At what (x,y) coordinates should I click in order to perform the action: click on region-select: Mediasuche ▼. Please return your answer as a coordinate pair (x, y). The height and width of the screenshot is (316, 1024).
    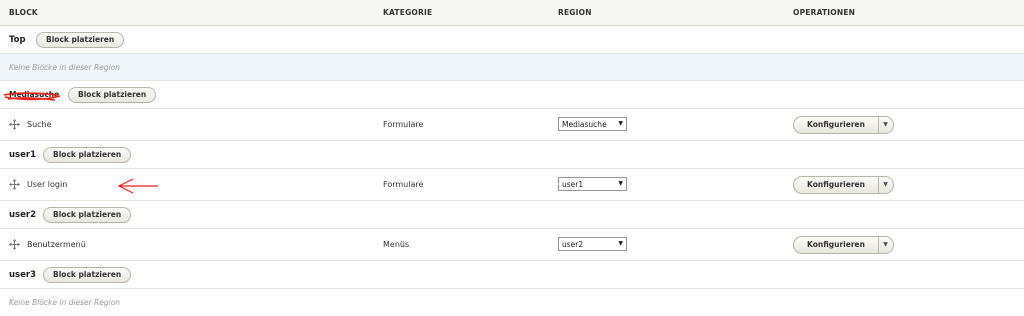
    Looking at the image, I should click on (592, 124).